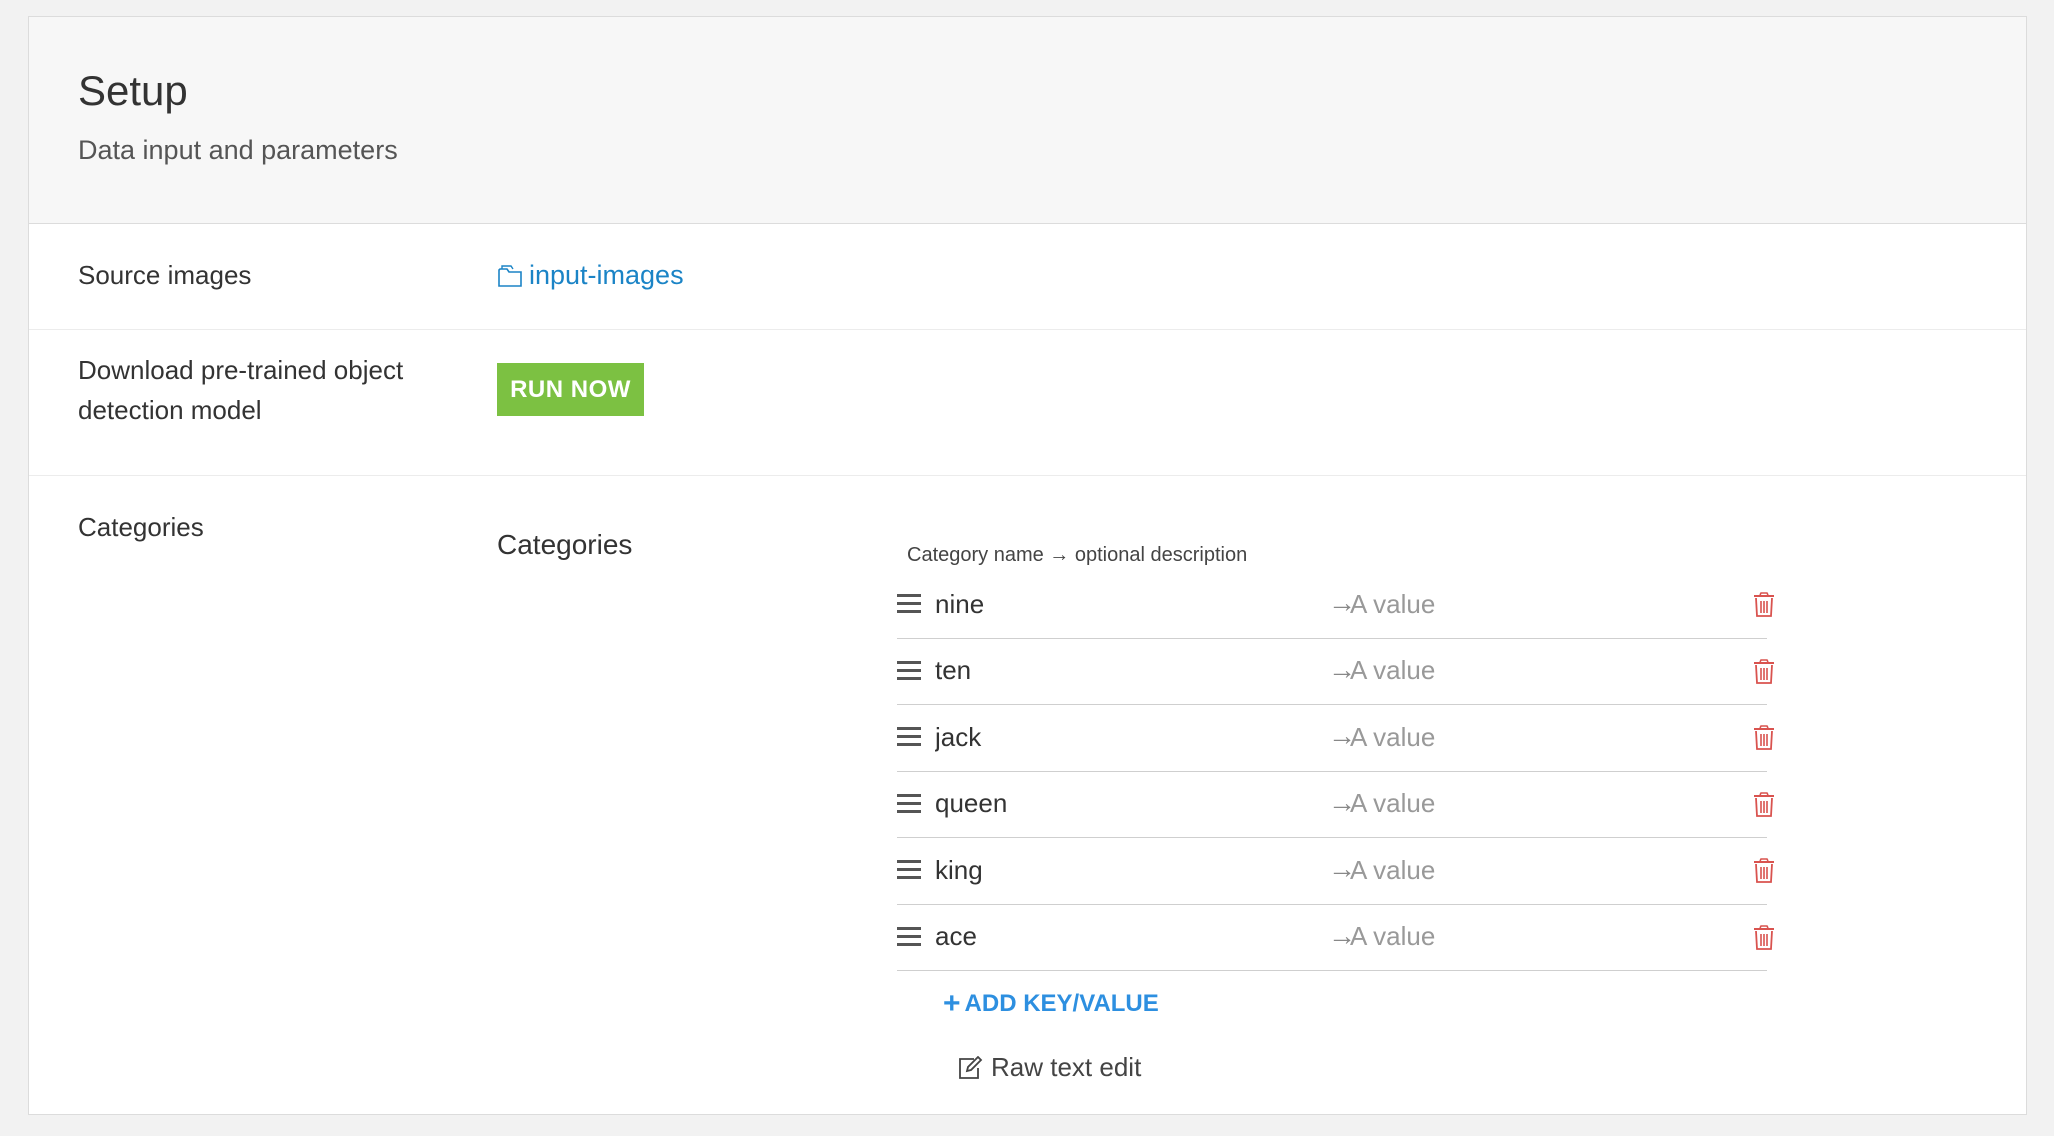 The height and width of the screenshot is (1136, 2054). I want to click on page-title: Setup, so click(133, 90).